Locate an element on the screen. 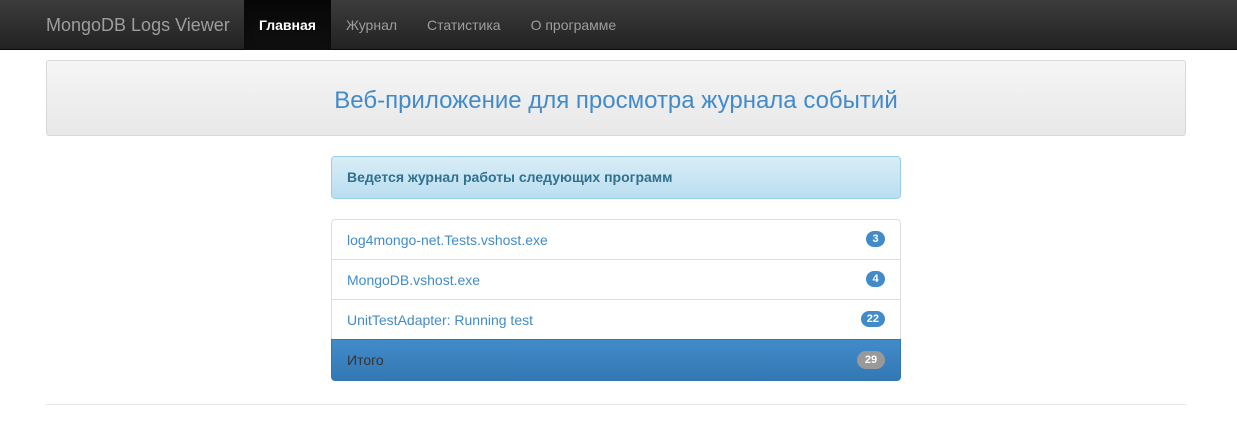 The width and height of the screenshot is (1237, 424). main-nav: Главная Журнал Статистика О программе is located at coordinates (437, 25).